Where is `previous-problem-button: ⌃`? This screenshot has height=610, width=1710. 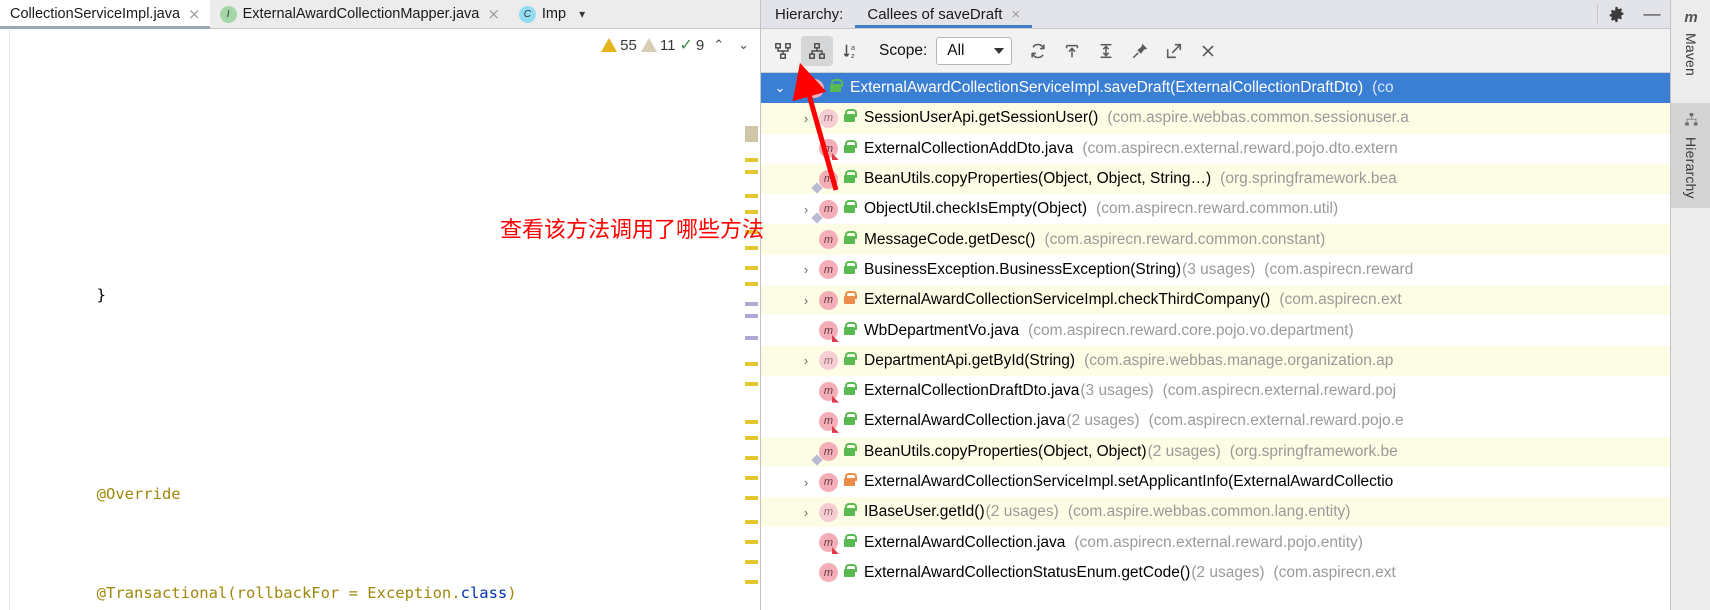
previous-problem-button: ⌃ is located at coordinates (718, 45).